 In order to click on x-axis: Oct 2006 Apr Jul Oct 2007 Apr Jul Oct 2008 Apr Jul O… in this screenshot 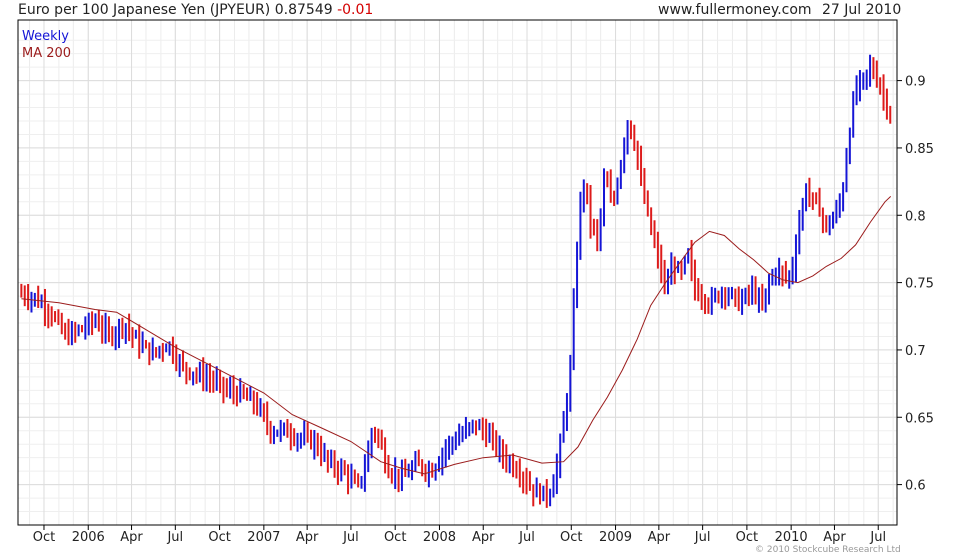, I will do `click(459, 535)`.